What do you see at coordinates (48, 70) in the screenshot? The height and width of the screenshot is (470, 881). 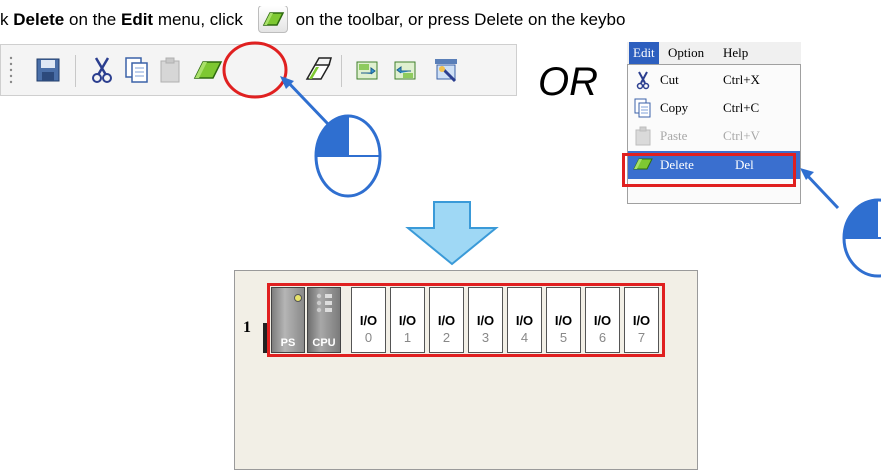 I see `save-icon` at bounding box center [48, 70].